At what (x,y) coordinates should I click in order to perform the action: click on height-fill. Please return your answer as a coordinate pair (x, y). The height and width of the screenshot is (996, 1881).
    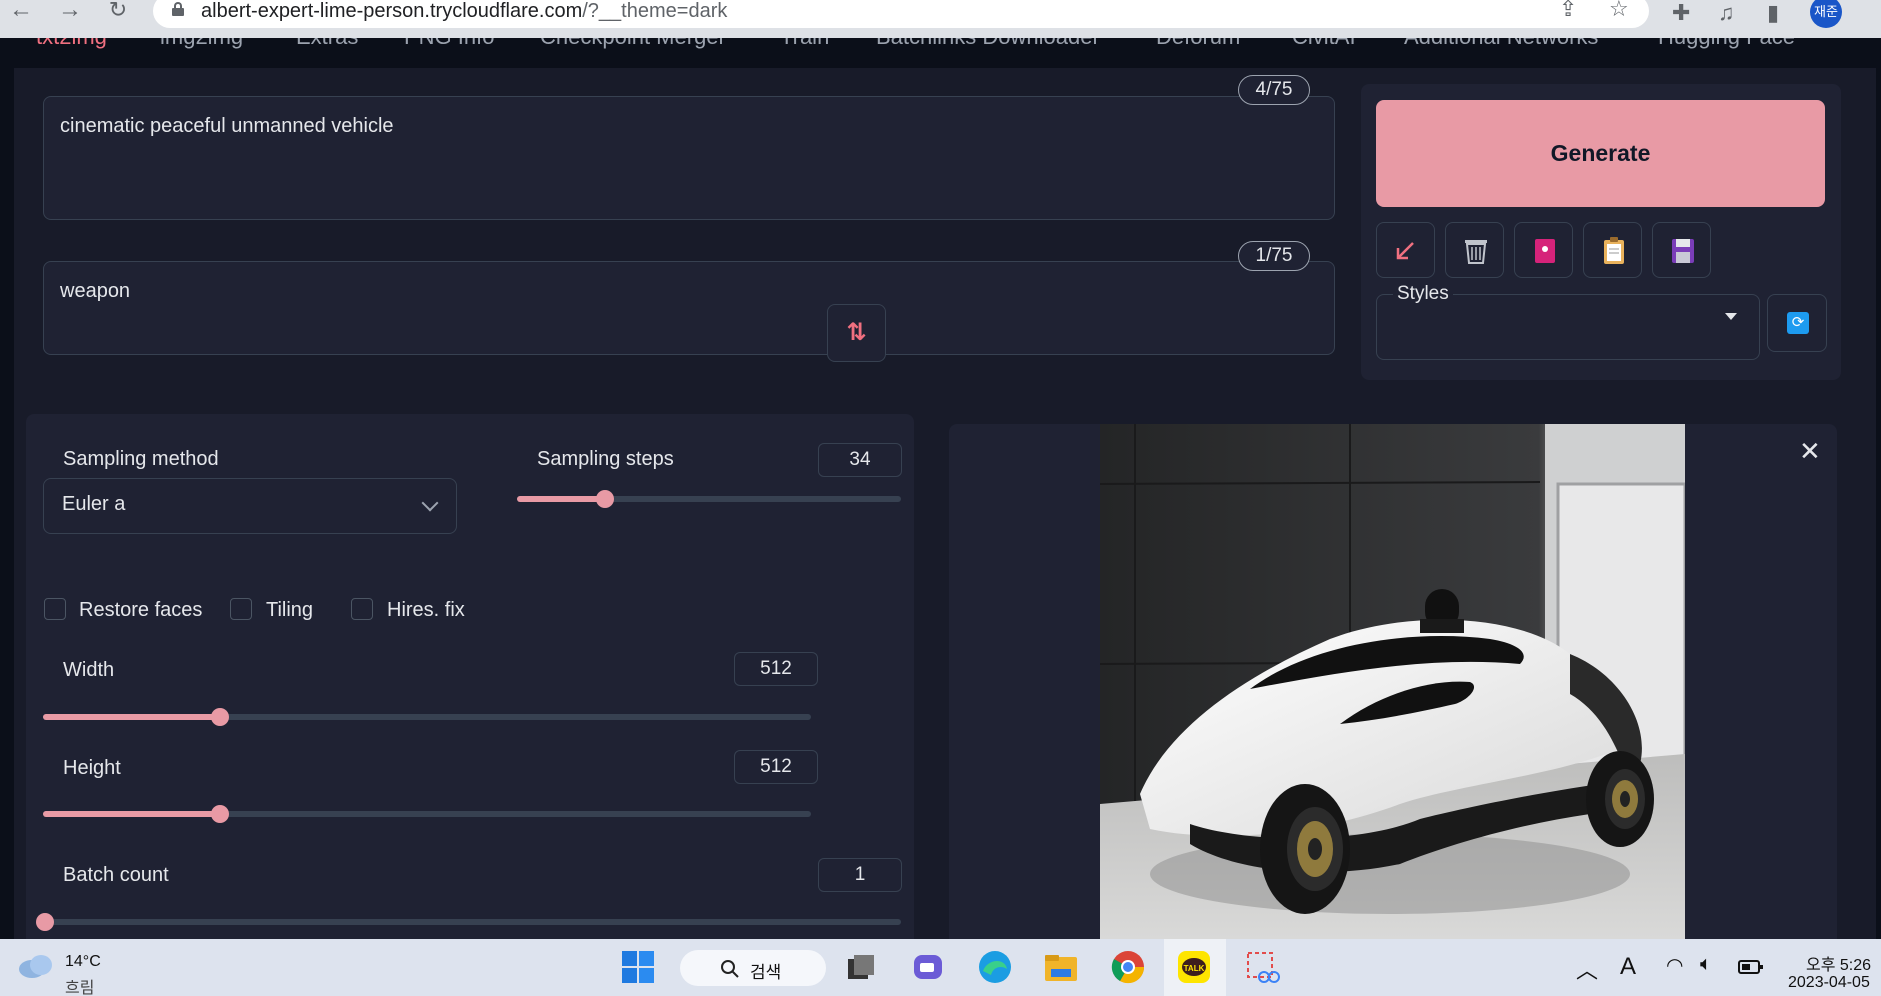
    Looking at the image, I should click on (131, 814).